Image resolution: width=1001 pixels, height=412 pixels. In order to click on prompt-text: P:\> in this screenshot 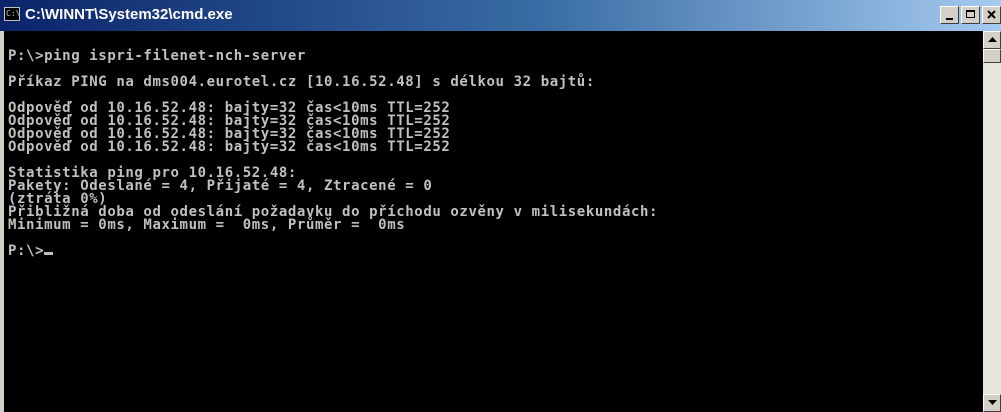, I will do `click(26, 251)`.